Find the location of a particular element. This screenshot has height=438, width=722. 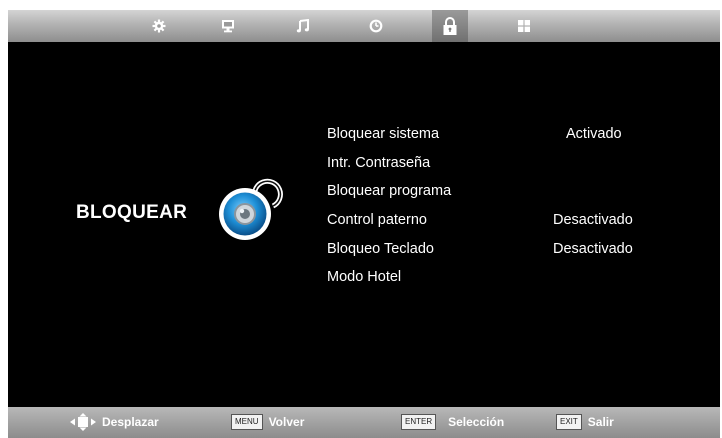

hint-enter: ENTER Selección is located at coordinates (452, 422).